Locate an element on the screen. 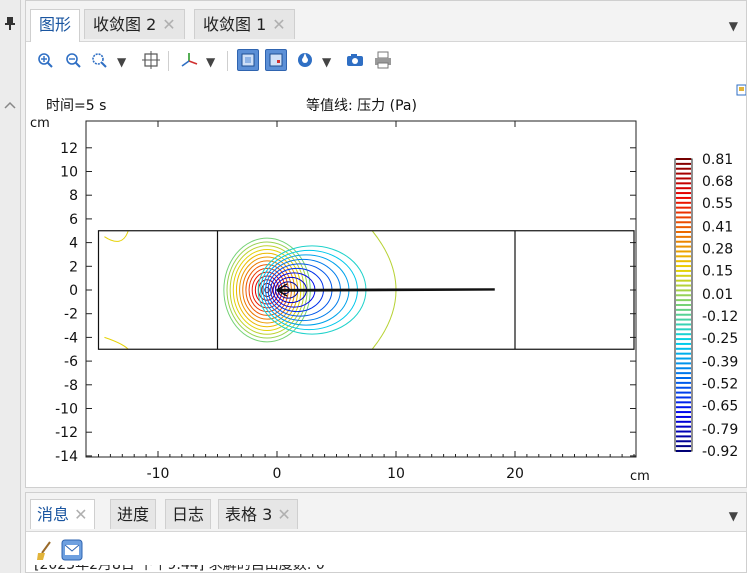 The height and width of the screenshot is (573, 747). y-tick-label: 4 is located at coordinates (73, 244).